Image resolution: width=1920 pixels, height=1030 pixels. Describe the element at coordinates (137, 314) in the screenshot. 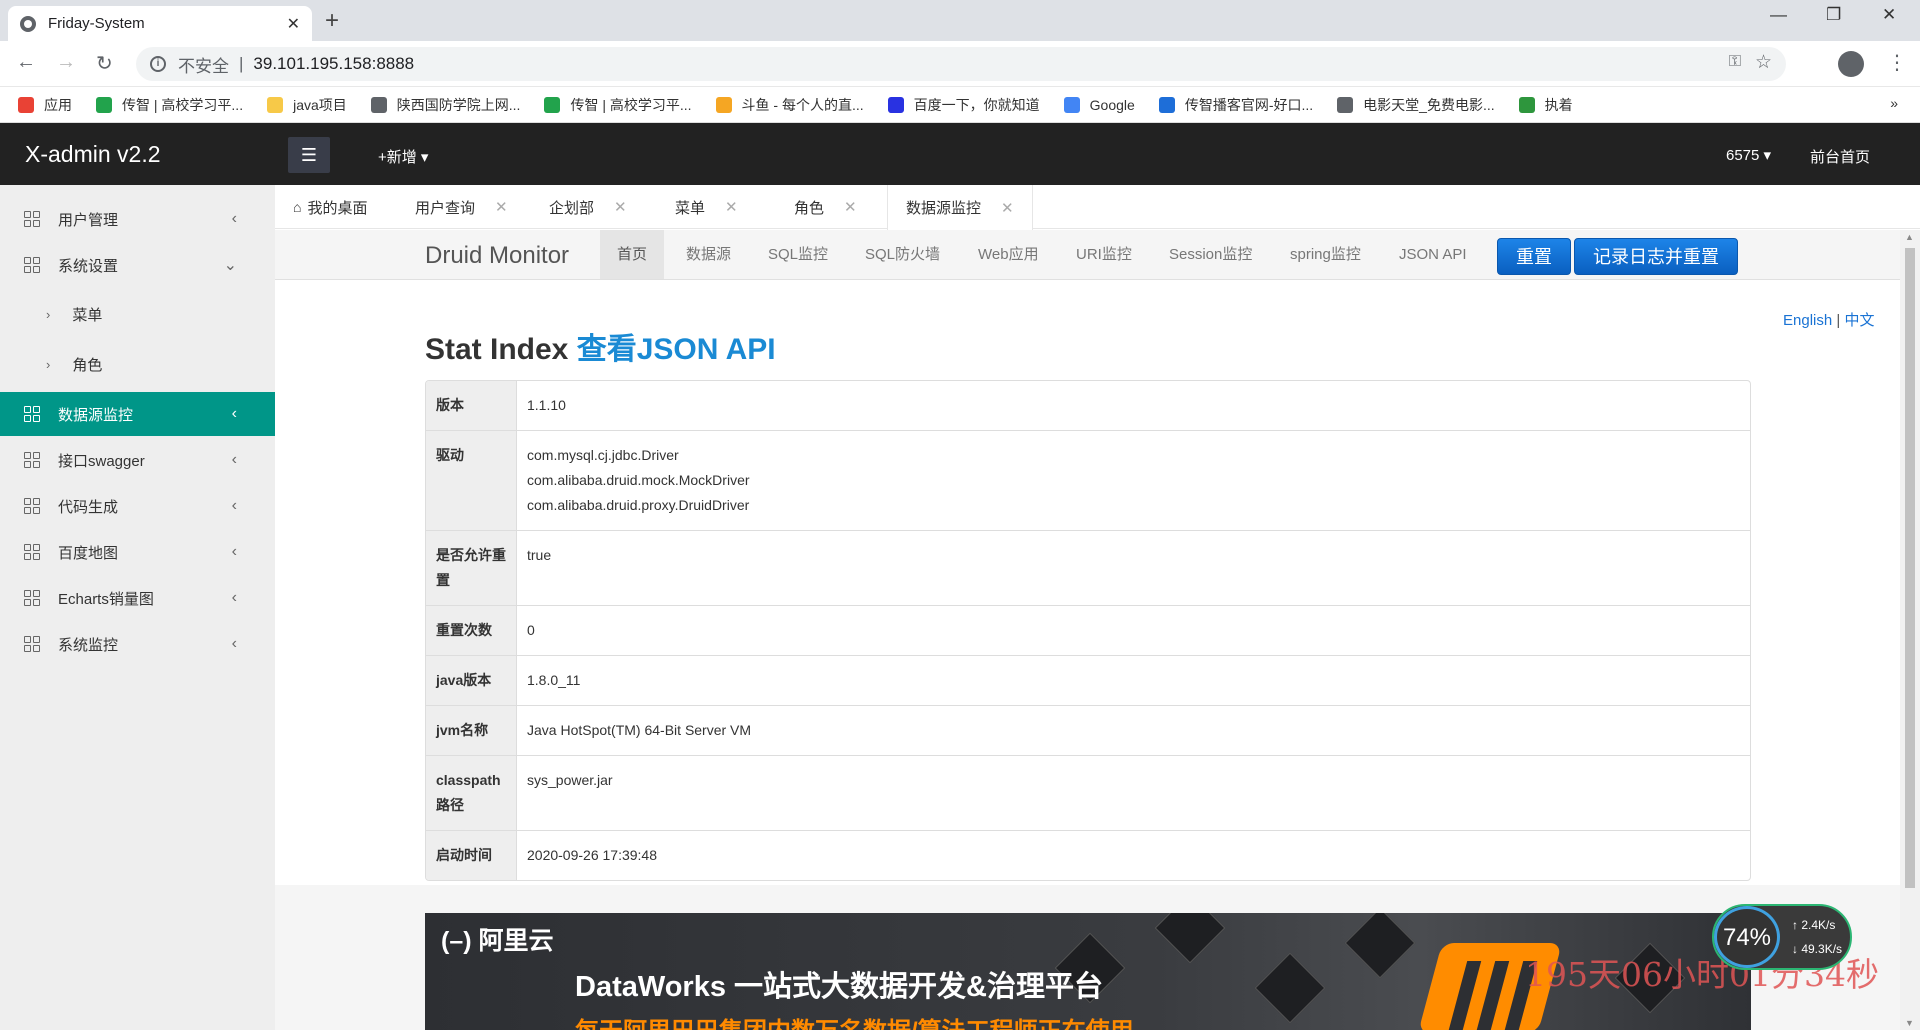

I see `sidebar-subitem-menu: › 菜单` at that location.